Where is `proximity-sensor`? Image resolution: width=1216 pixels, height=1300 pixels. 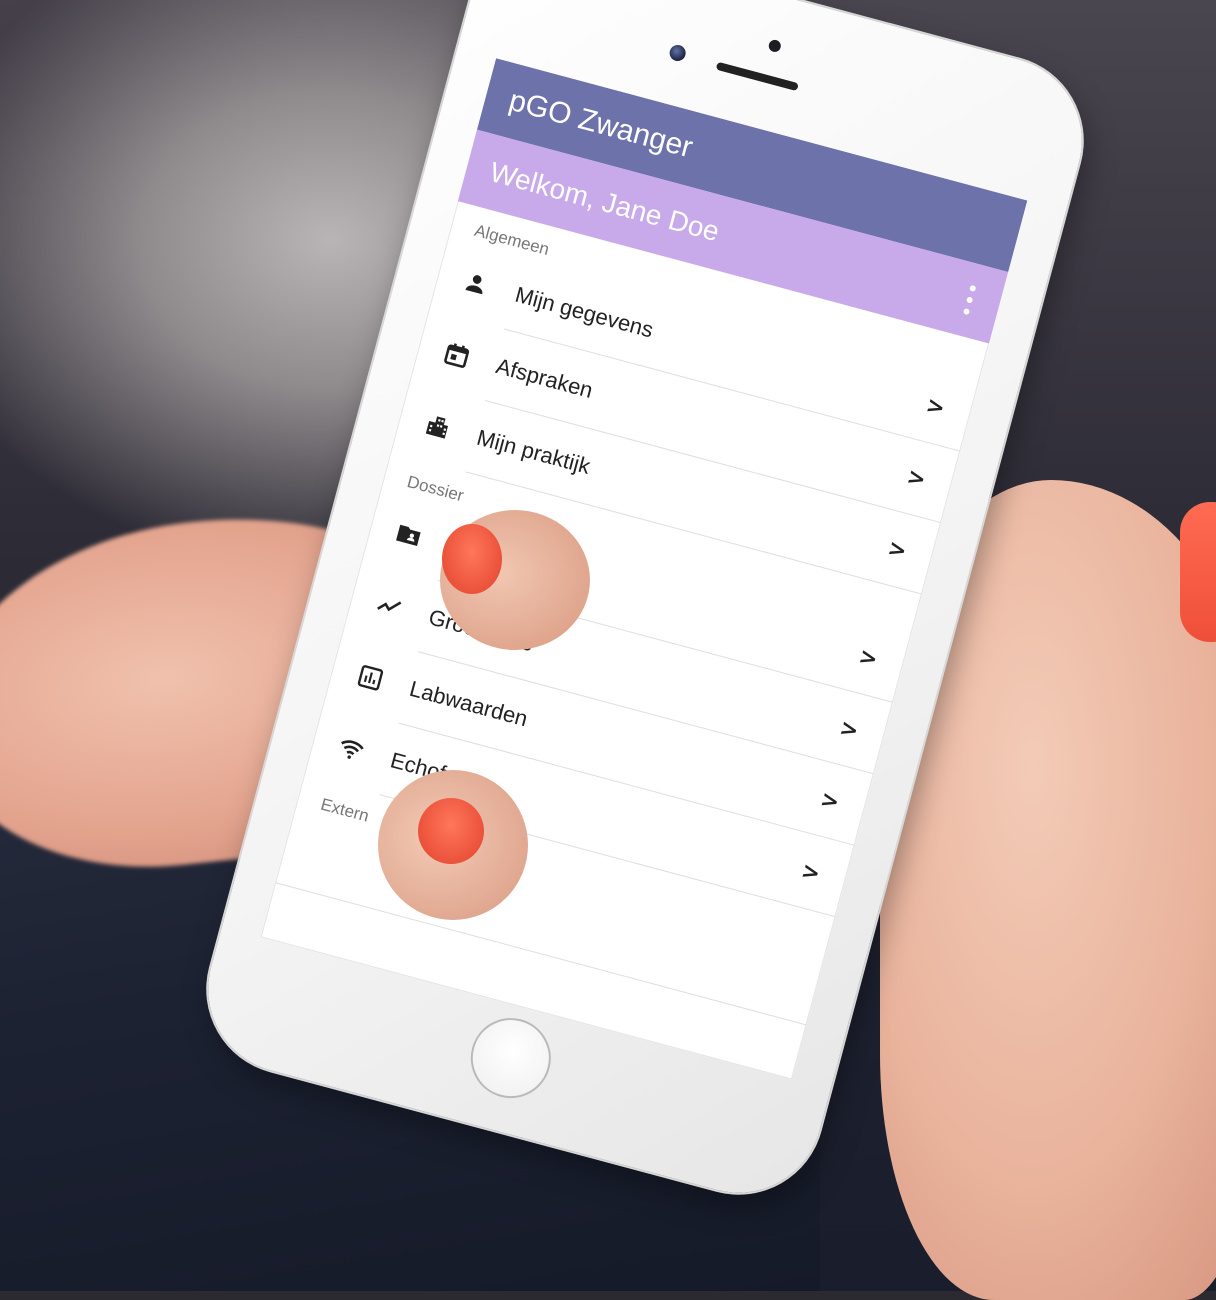
proximity-sensor is located at coordinates (775, 46).